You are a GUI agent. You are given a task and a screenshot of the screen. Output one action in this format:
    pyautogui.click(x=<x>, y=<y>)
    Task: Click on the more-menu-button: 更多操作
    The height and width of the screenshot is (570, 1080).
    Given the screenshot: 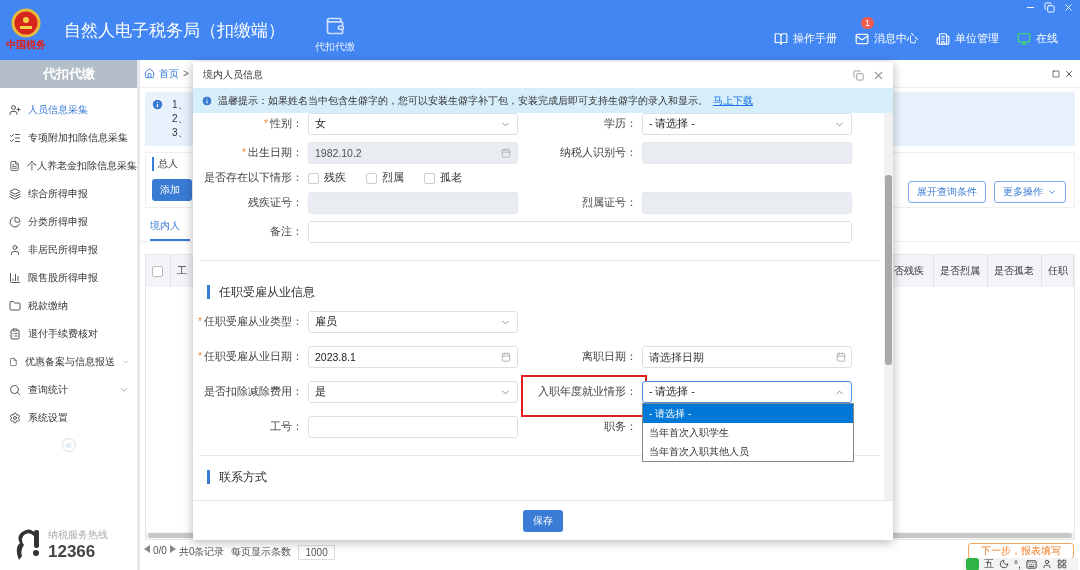 What is the action you would take?
    pyautogui.click(x=1030, y=192)
    